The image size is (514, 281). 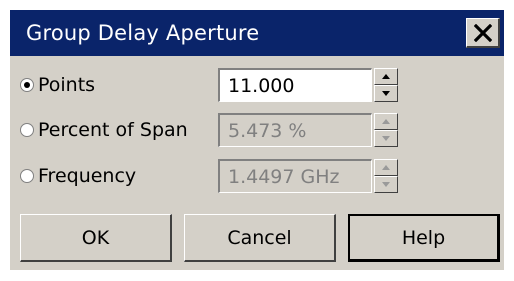 I want to click on close-button, so click(x=483, y=33).